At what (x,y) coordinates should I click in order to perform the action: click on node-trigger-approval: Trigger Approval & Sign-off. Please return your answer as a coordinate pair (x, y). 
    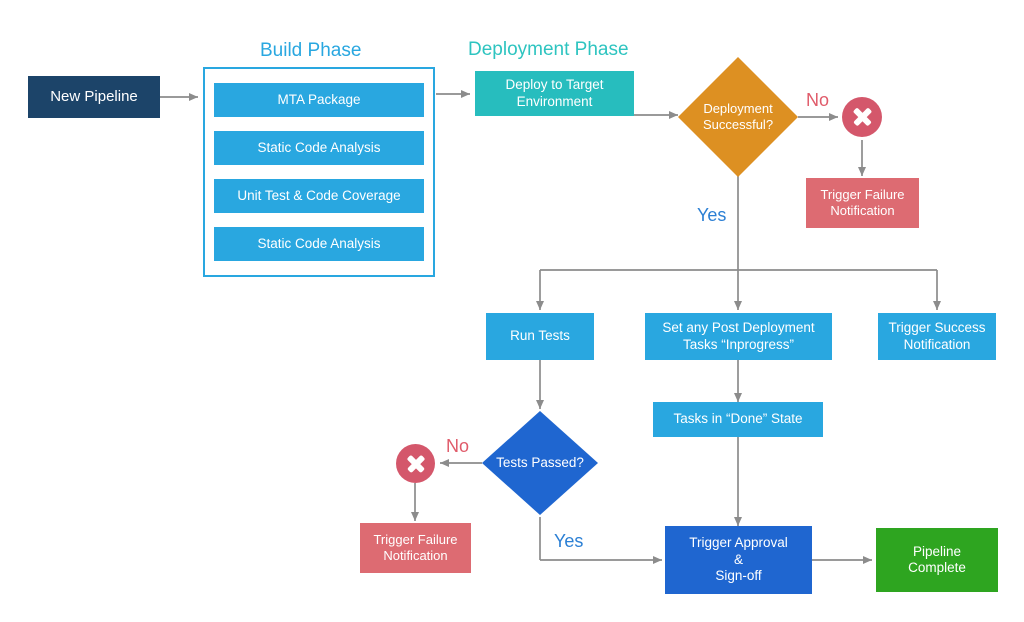
    Looking at the image, I should click on (738, 560).